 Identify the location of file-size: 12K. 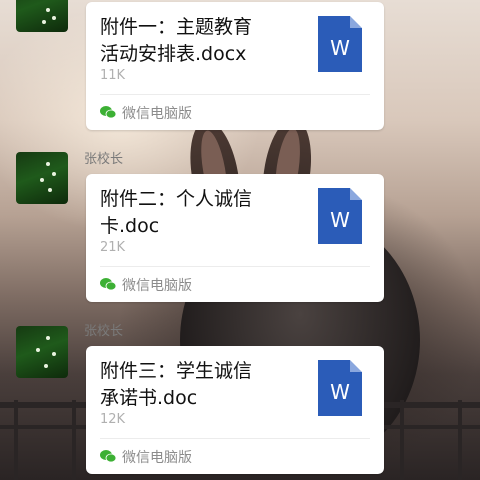
(113, 419).